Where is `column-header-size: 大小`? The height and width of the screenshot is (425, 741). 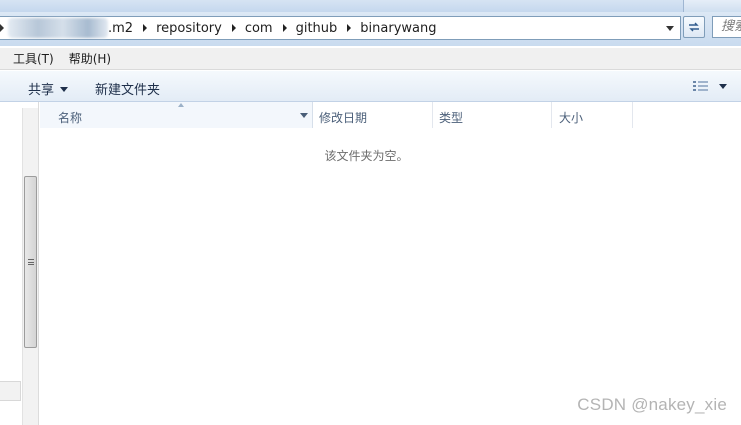 column-header-size: 大小 is located at coordinates (592, 115).